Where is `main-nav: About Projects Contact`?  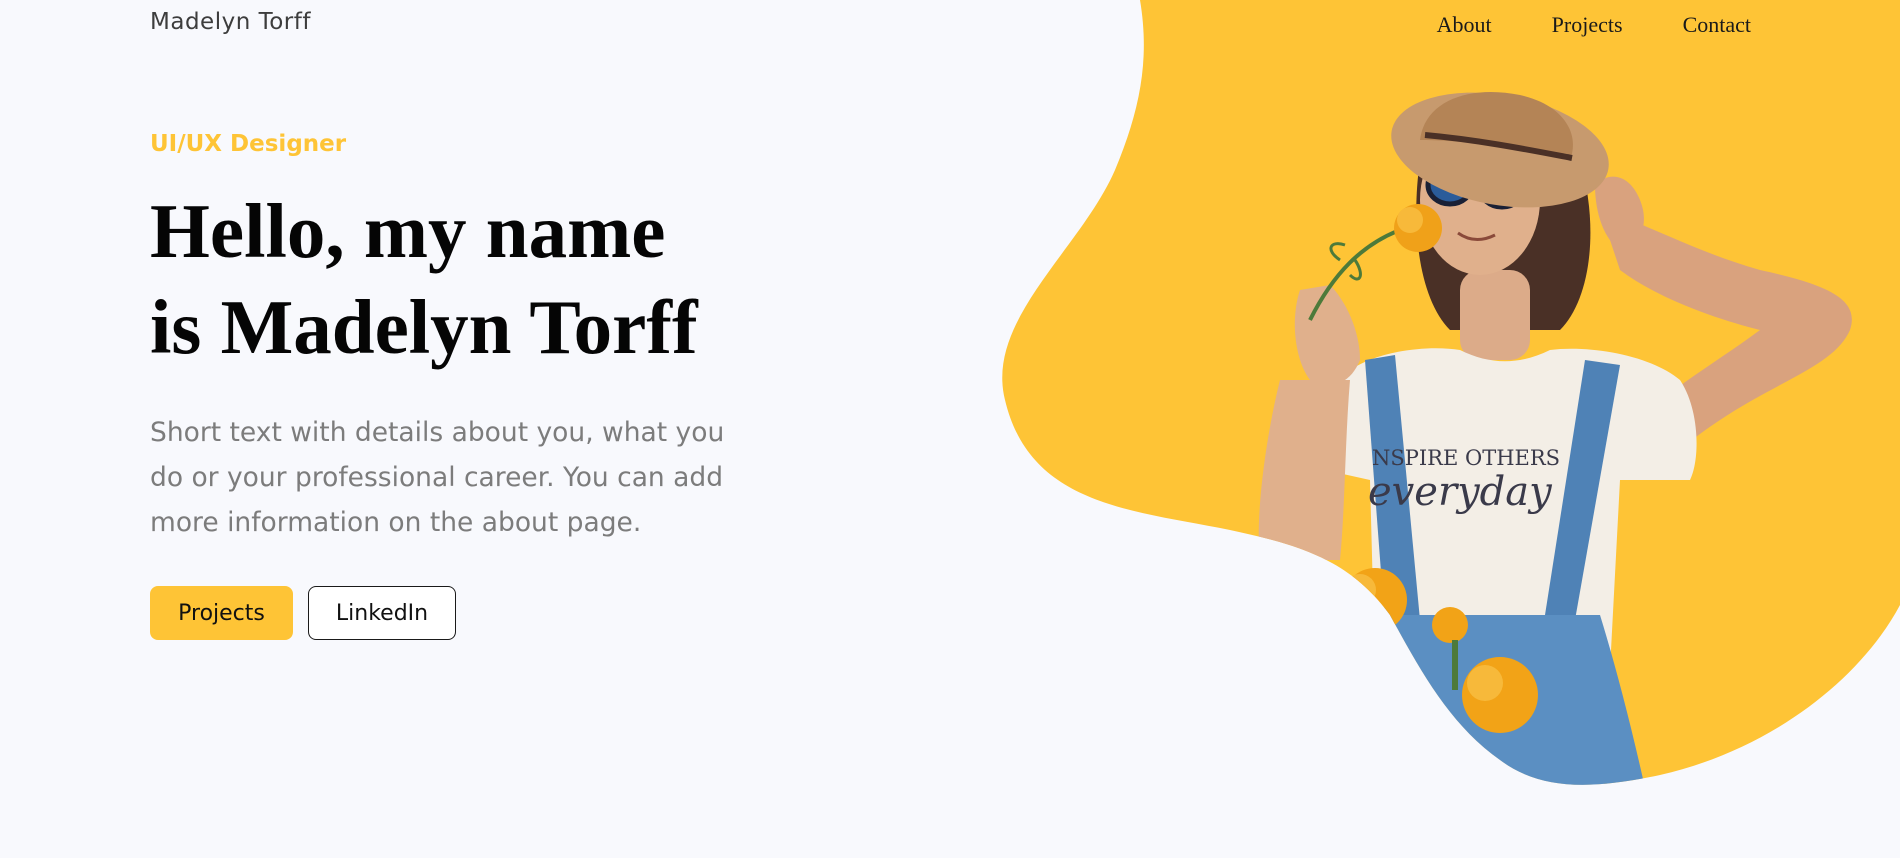 main-nav: About Projects Contact is located at coordinates (1594, 25).